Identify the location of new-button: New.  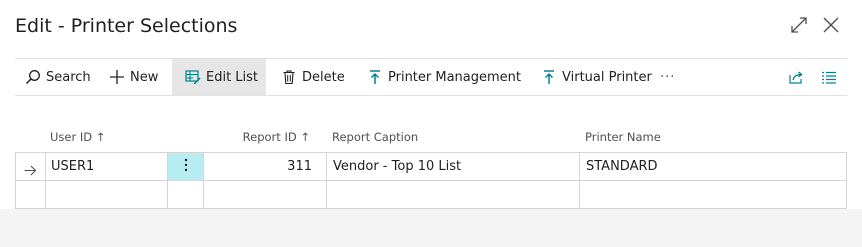
(133, 77).